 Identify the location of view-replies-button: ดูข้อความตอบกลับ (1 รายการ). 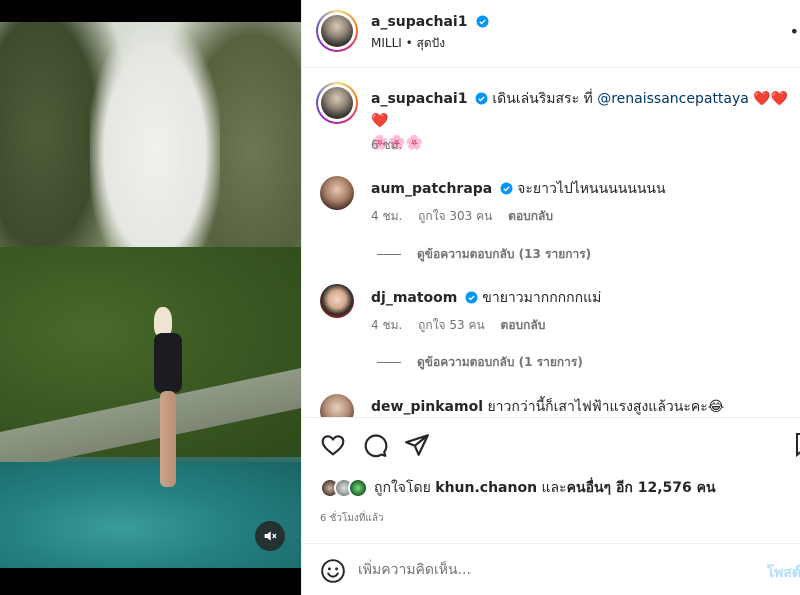
(480, 362).